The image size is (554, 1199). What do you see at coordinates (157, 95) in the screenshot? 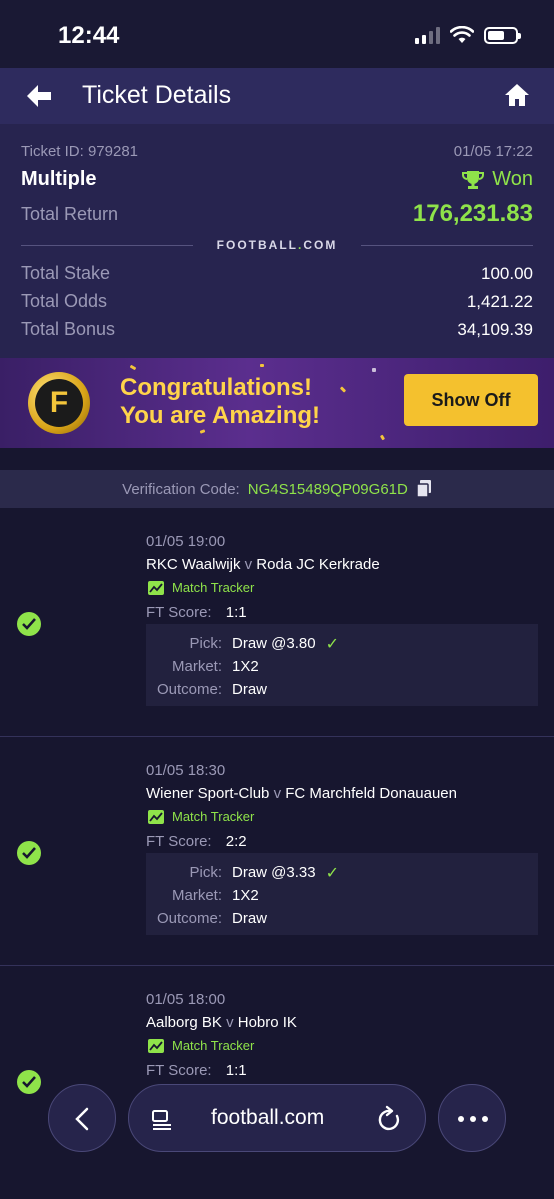
I see `page-title: Ticket Details` at bounding box center [157, 95].